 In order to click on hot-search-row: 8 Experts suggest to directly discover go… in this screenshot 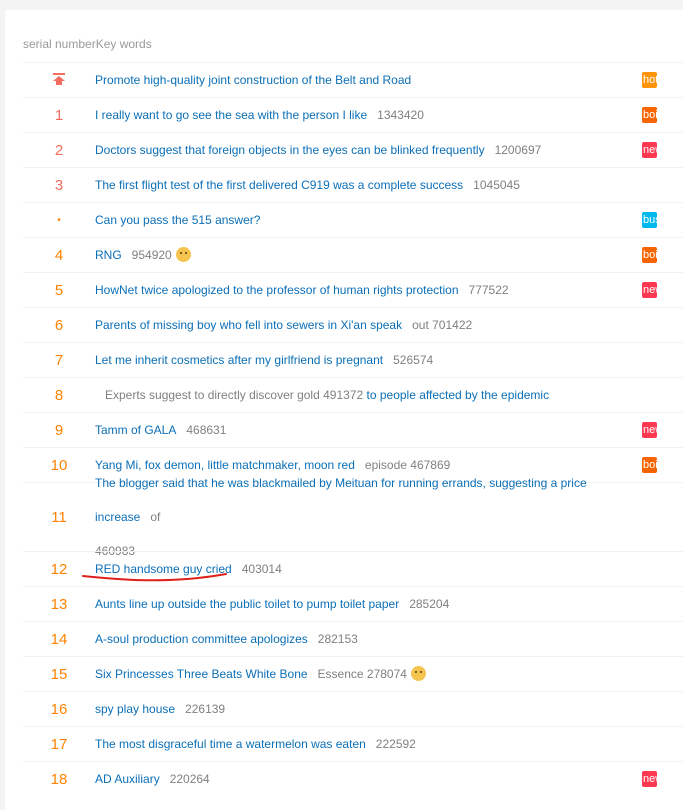, I will do `click(353, 394)`.